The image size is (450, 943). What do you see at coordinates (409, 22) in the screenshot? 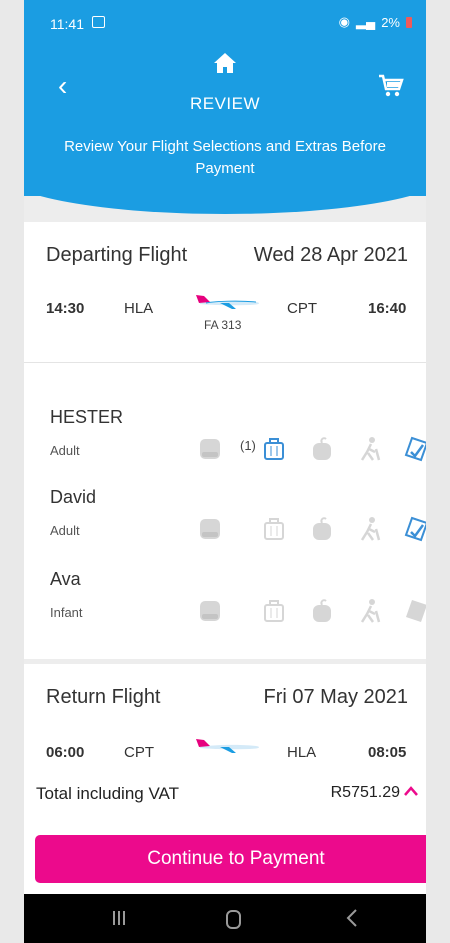
I see `battery-icon` at bounding box center [409, 22].